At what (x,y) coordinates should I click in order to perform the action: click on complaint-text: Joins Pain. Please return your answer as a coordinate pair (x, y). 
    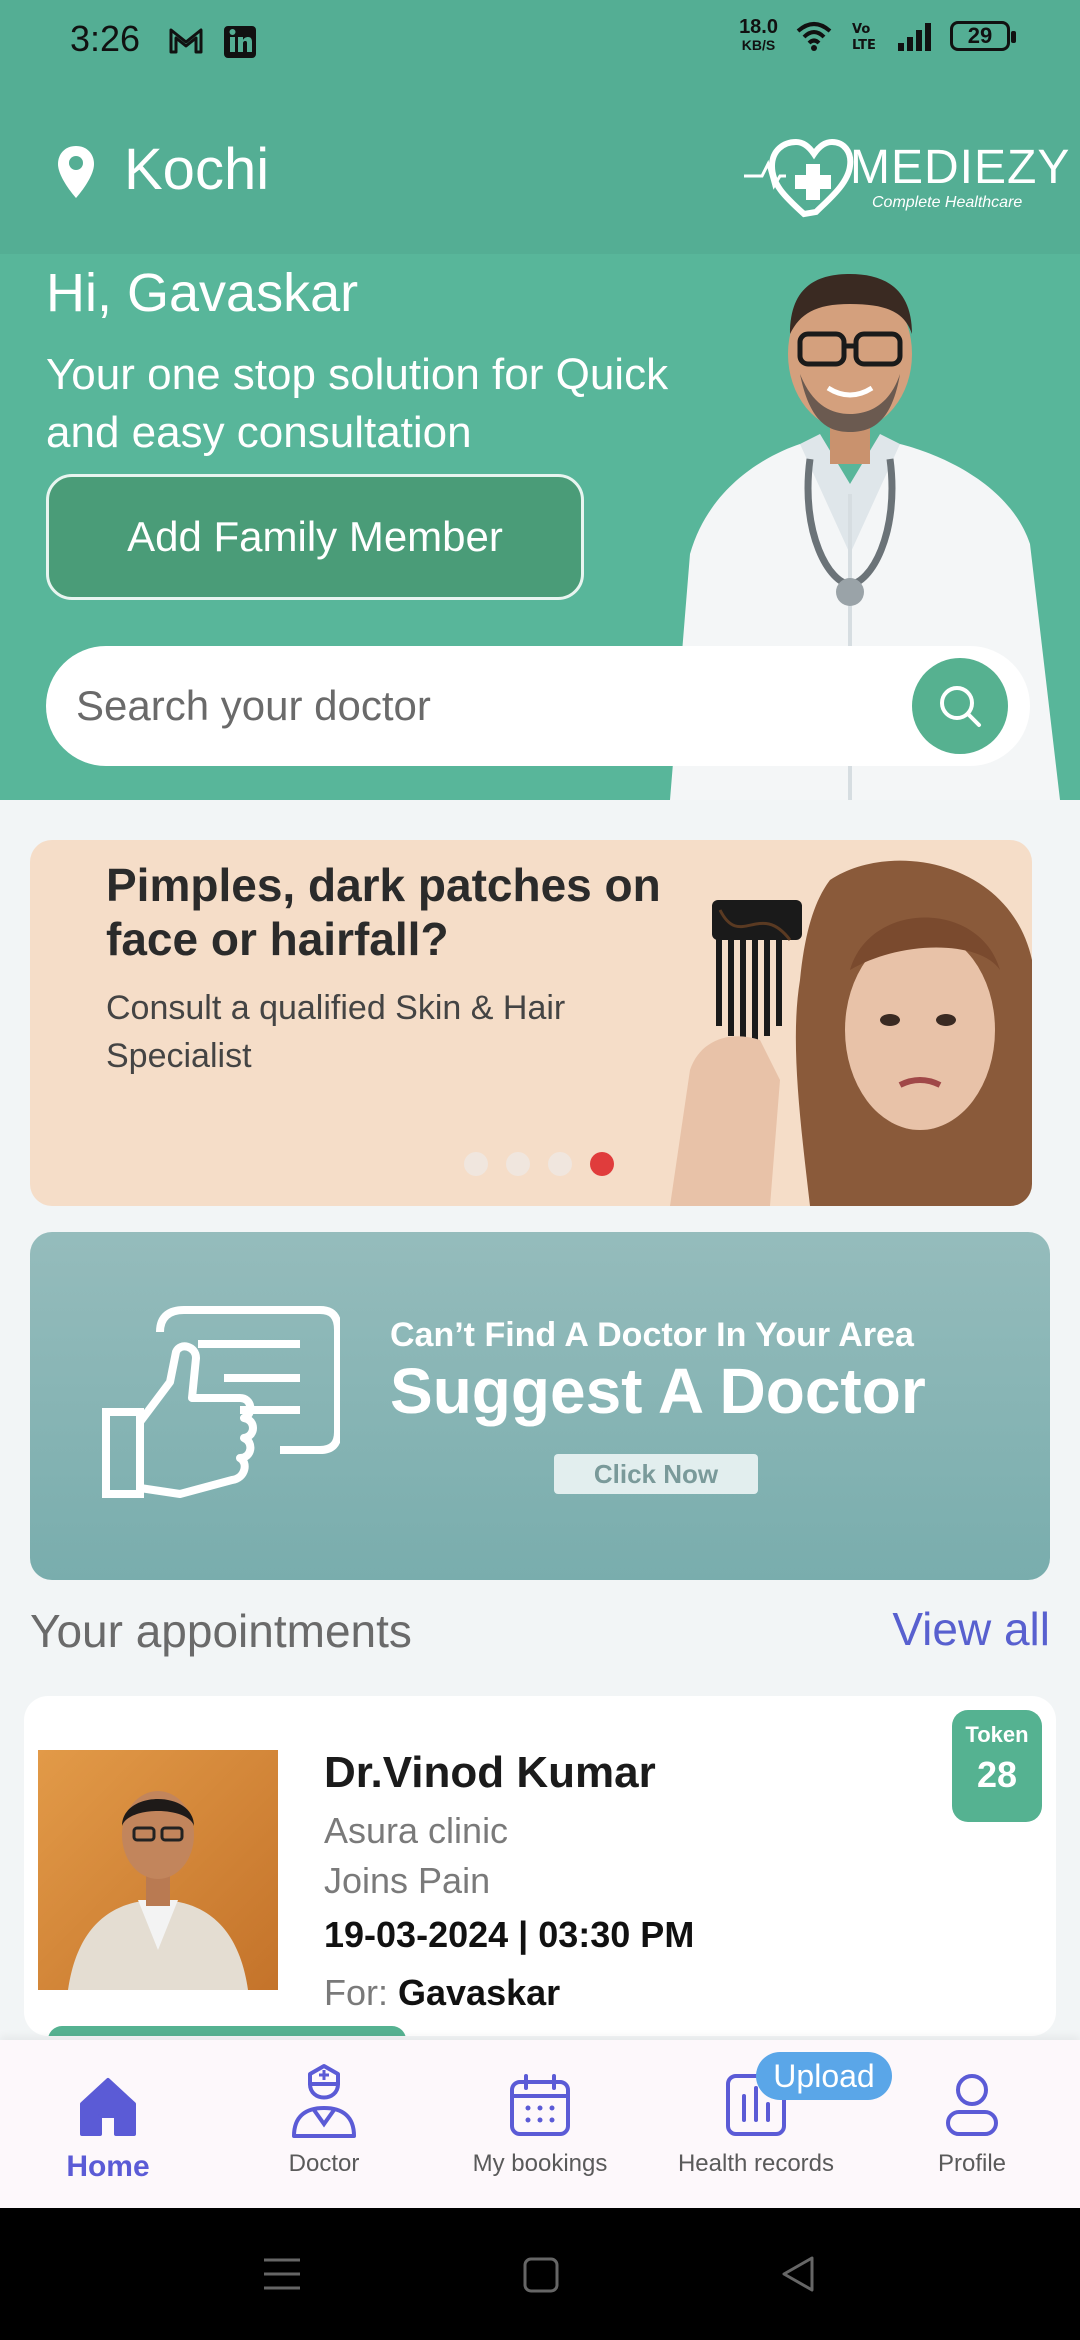
    Looking at the image, I should click on (407, 1880).